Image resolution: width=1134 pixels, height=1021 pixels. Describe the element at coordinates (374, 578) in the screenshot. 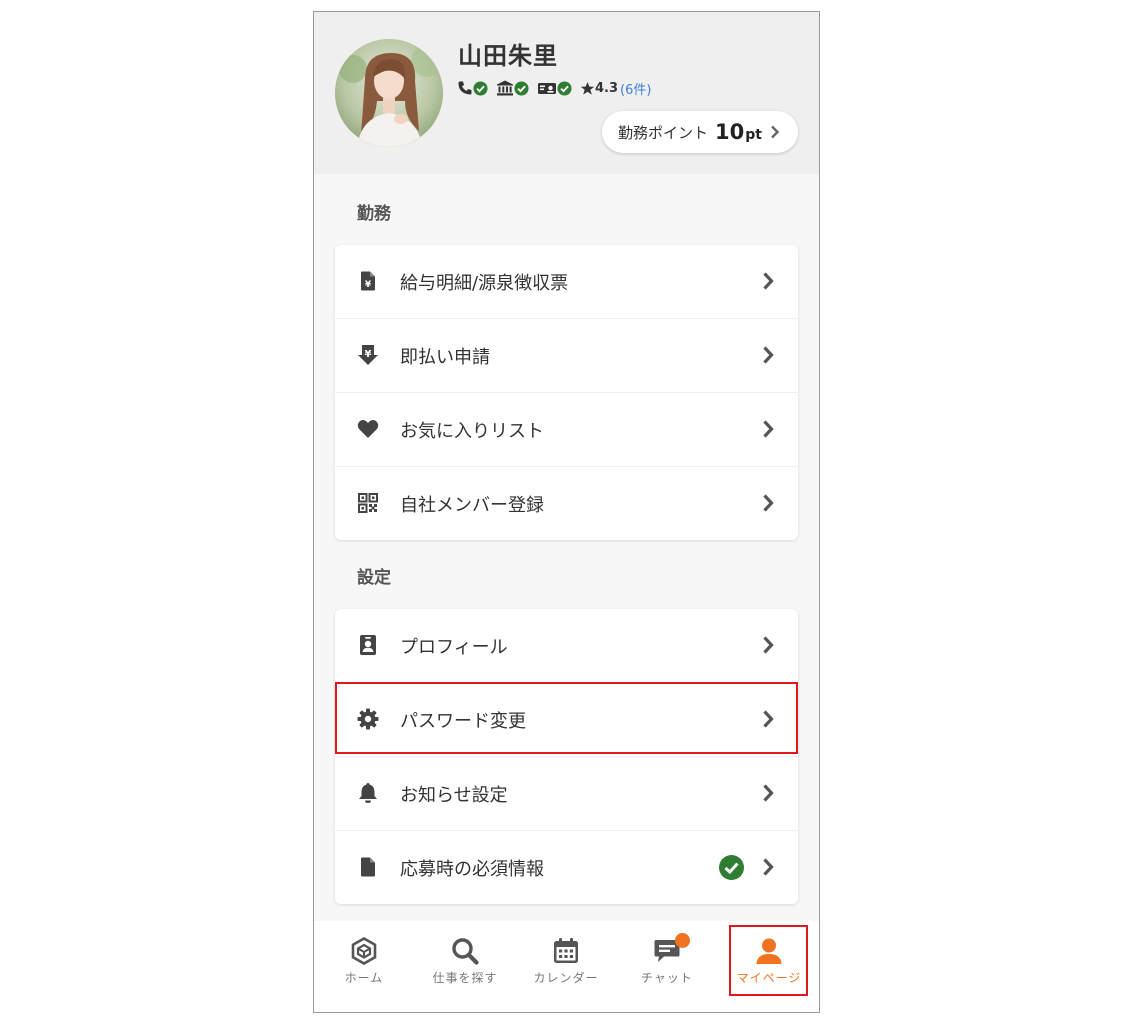

I see `section-title-settings: 設定` at that location.